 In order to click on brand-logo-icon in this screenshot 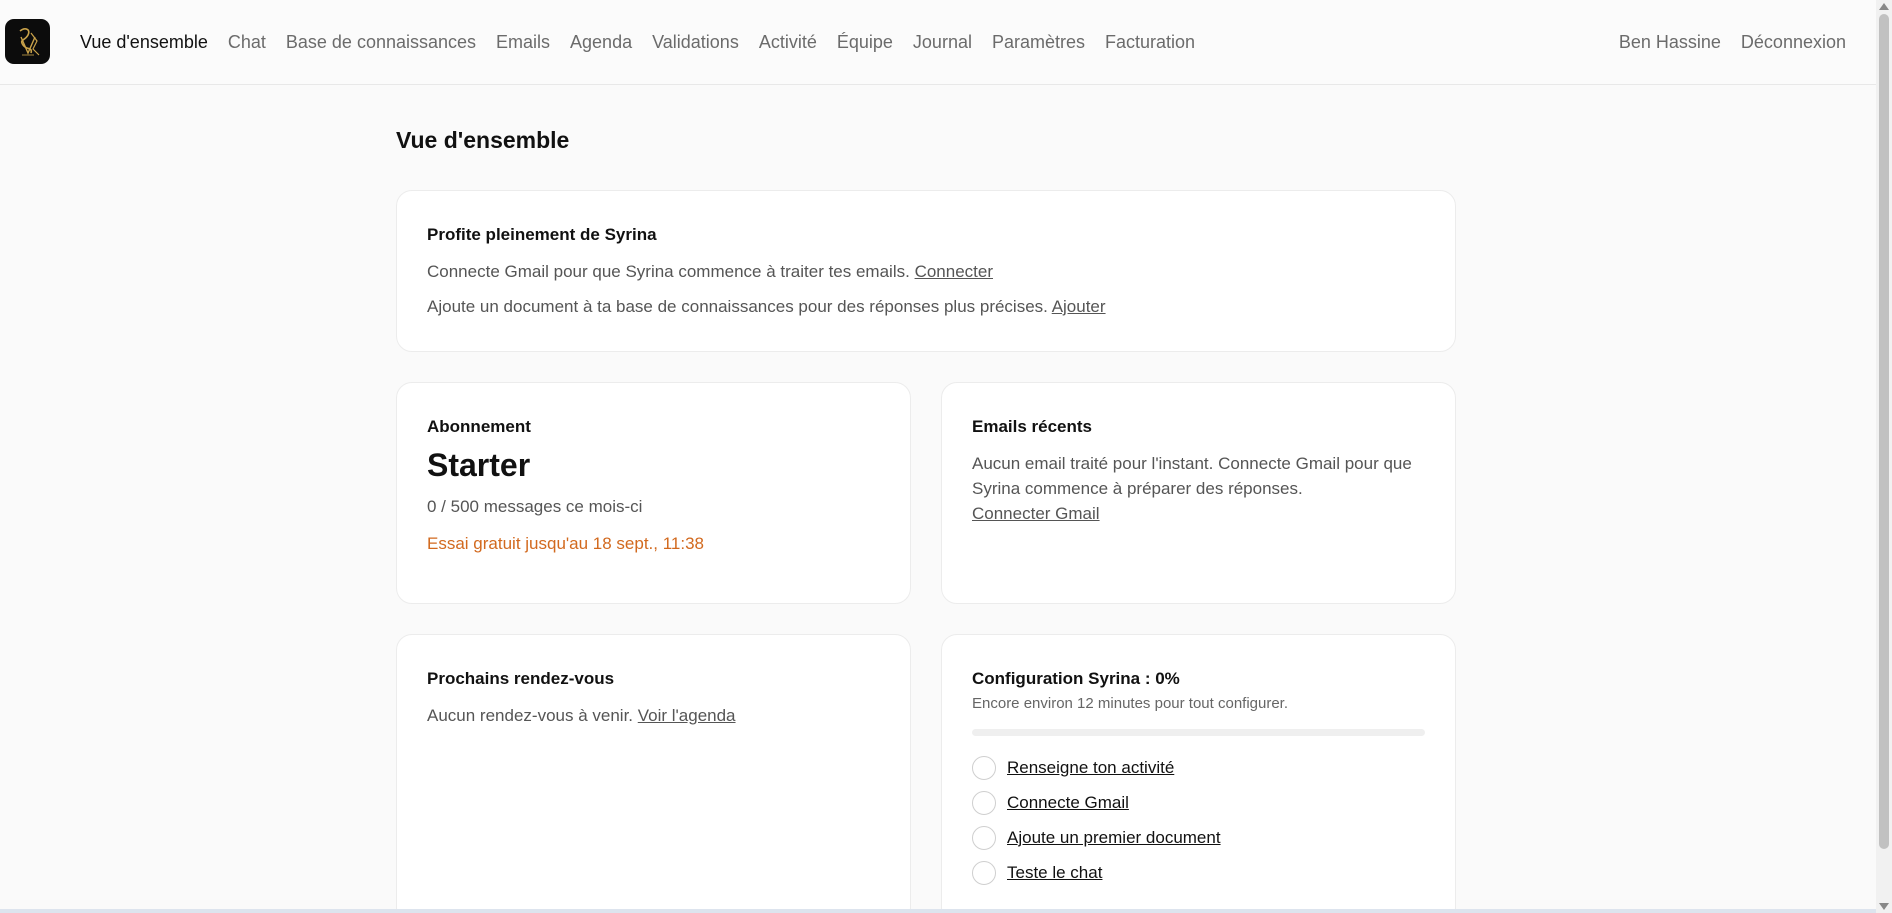, I will do `click(27, 41)`.